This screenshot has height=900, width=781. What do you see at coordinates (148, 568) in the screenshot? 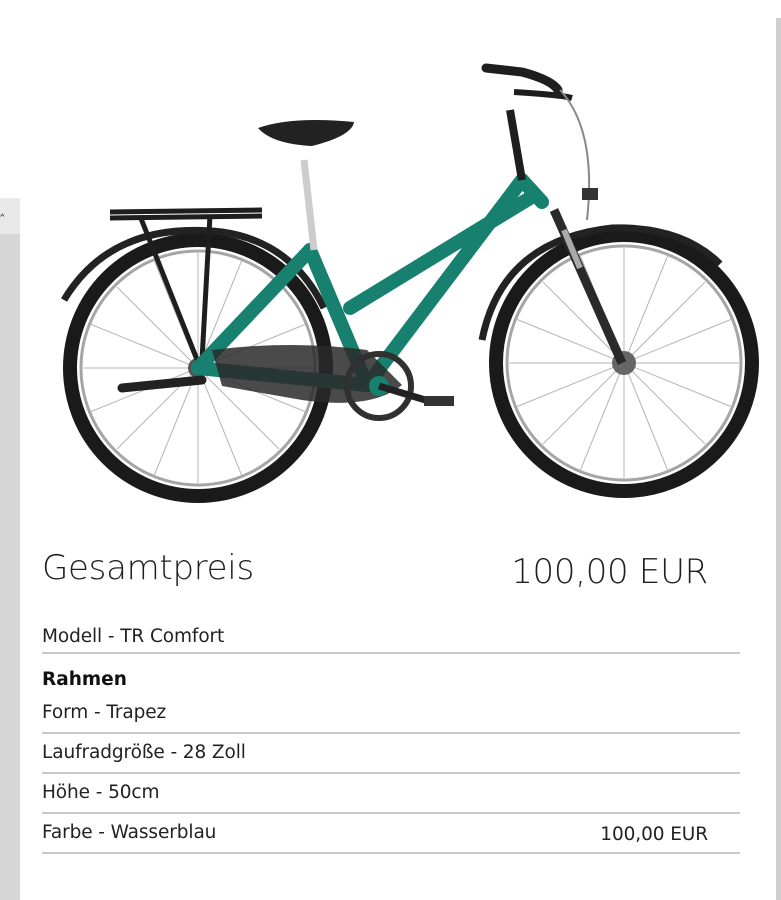
I see `total-label: Gesamtpreis` at bounding box center [148, 568].